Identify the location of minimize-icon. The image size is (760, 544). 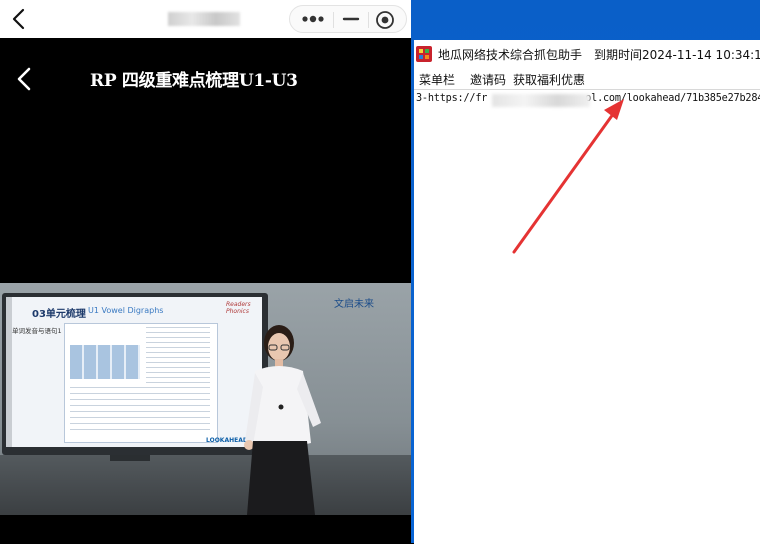
(351, 19).